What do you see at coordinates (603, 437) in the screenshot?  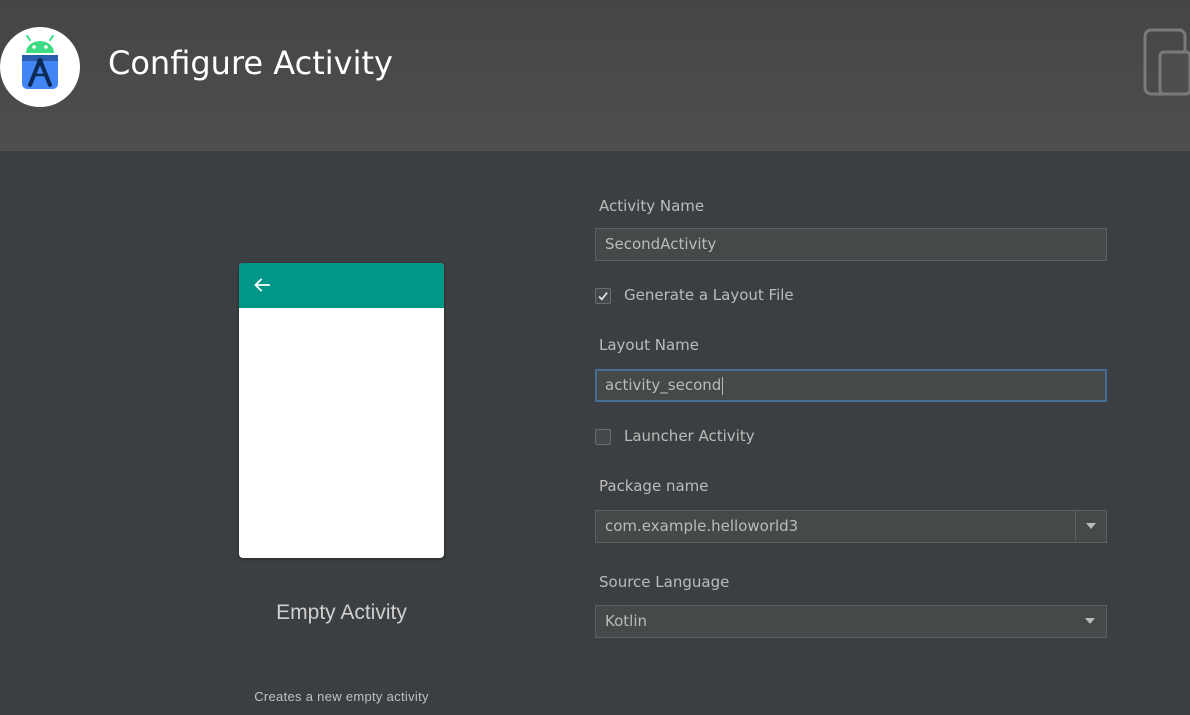 I see `checkbox-unchecked-icon` at bounding box center [603, 437].